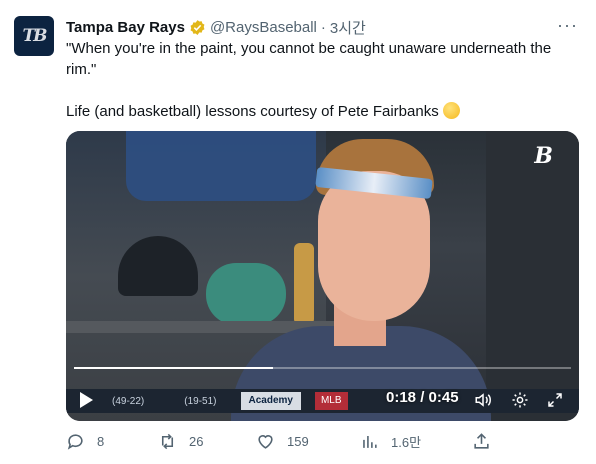 The width and height of the screenshot is (596, 464). Describe the element at coordinates (406, 442) in the screenshot. I see `views-count: 1.6만` at that location.